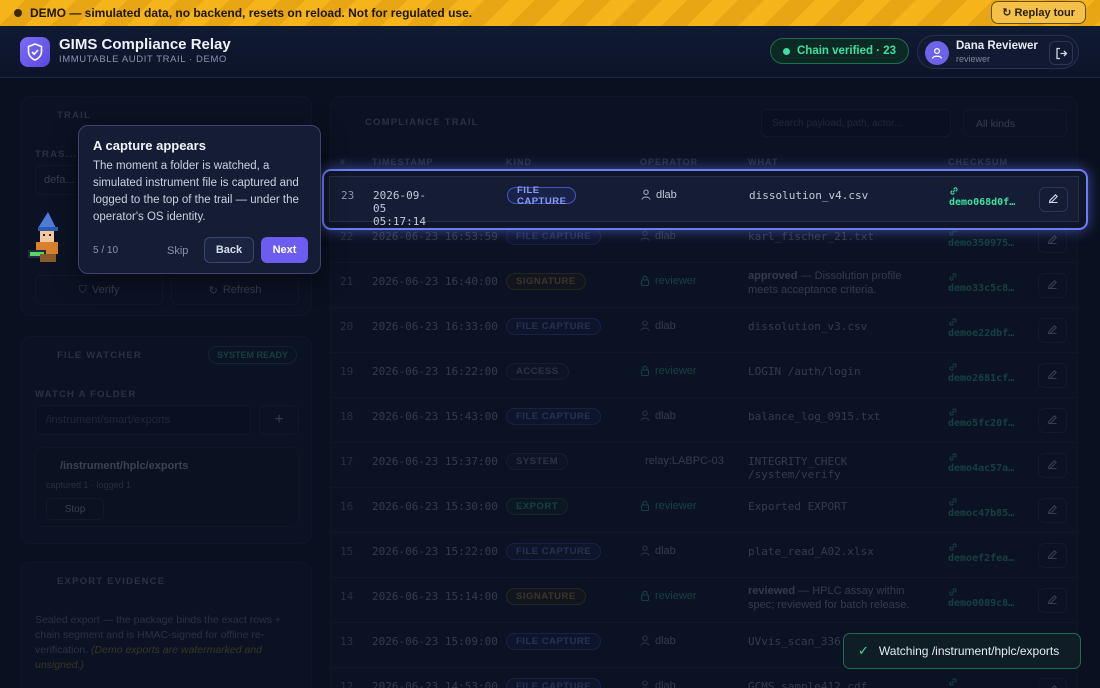  Describe the element at coordinates (82, 289) in the screenshot. I see `shield-icon: ⛉` at that location.